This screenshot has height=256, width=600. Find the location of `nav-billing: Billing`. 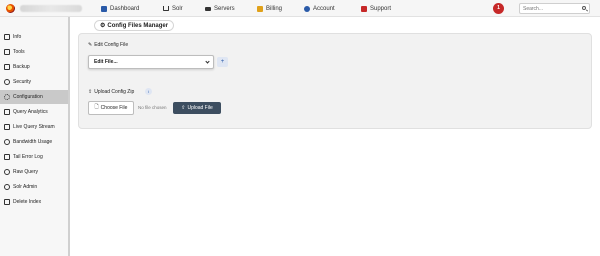

nav-billing: Billing is located at coordinates (269, 8).